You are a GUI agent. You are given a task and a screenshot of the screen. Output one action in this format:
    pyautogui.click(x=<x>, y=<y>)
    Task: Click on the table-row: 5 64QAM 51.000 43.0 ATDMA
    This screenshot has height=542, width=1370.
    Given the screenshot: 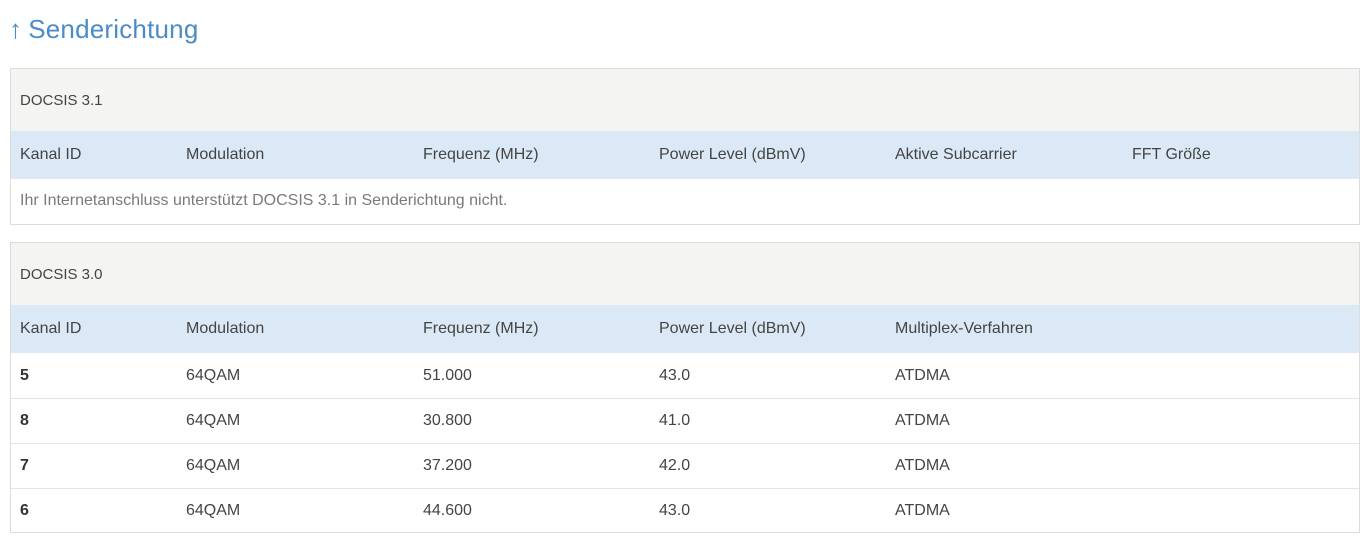 What is the action you would take?
    pyautogui.click(x=685, y=375)
    